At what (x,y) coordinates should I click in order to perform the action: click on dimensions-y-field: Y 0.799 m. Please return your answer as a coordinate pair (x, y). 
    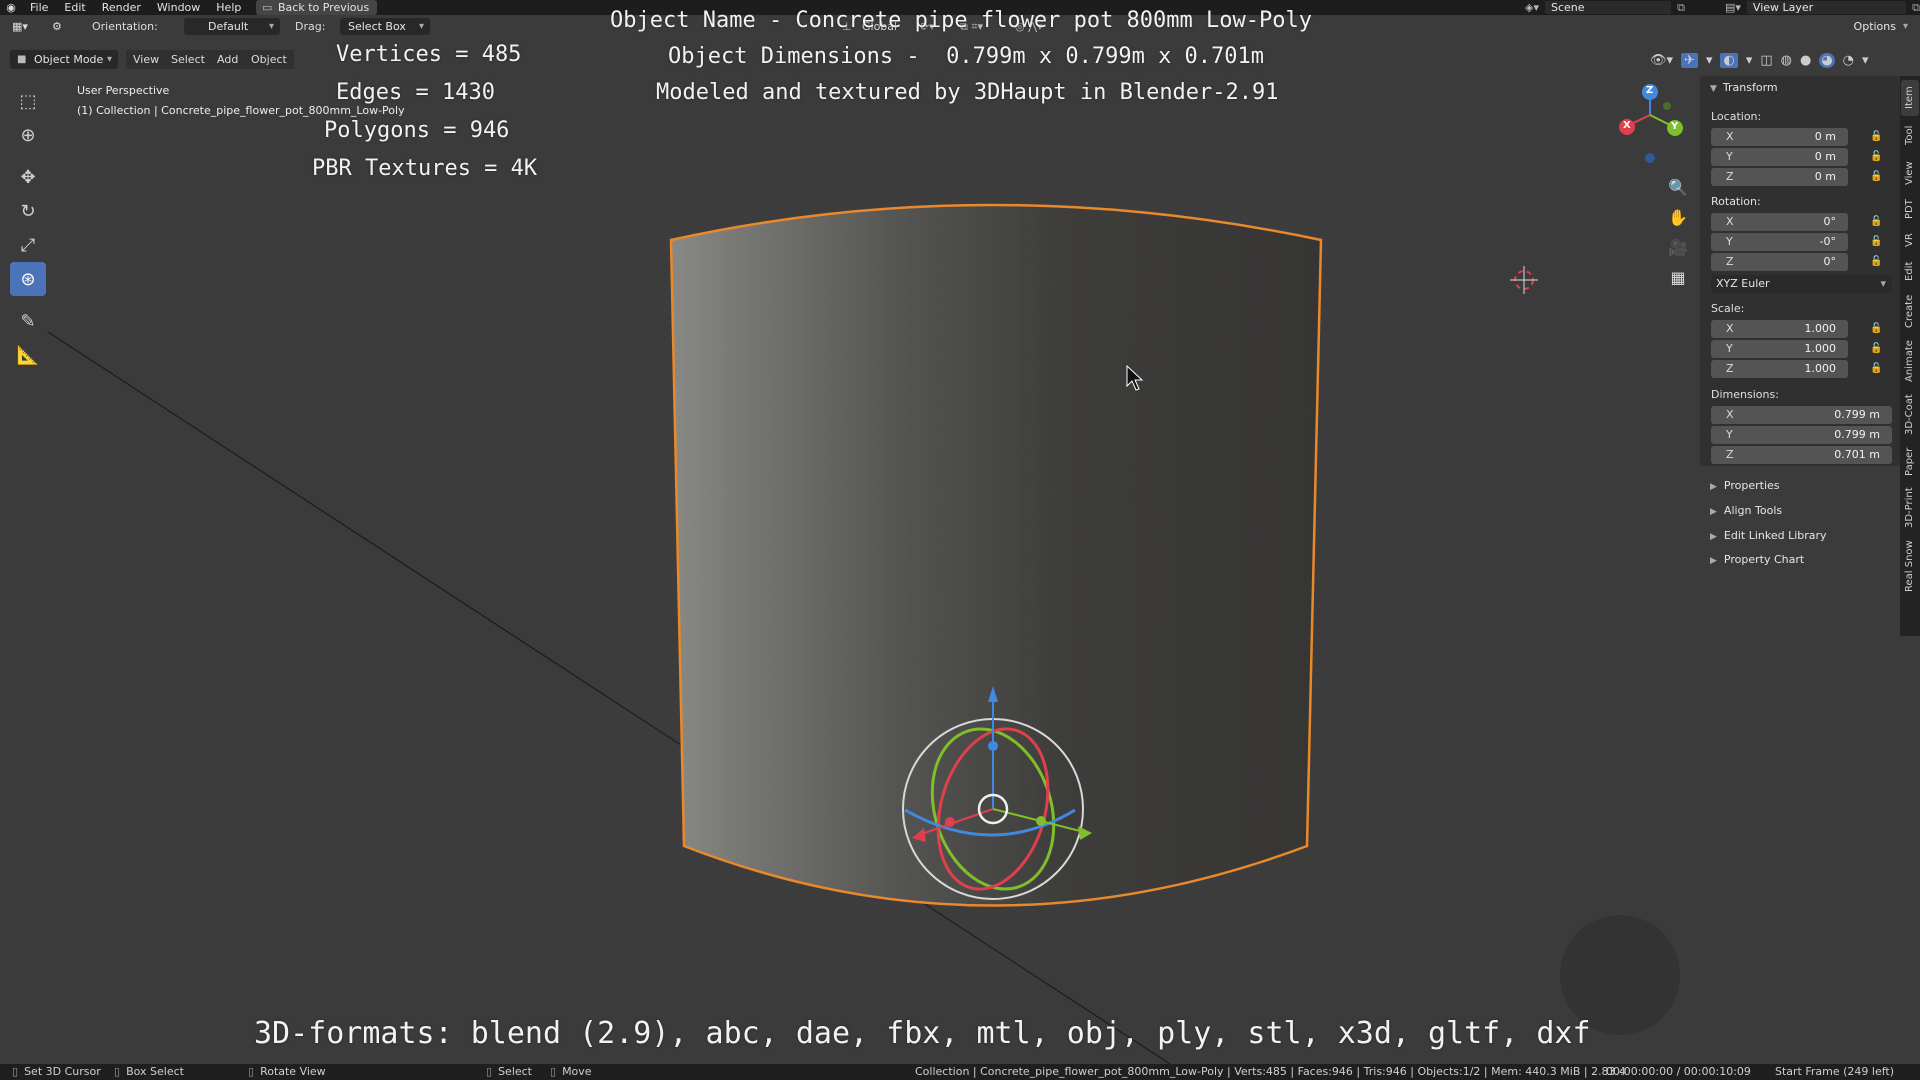
    Looking at the image, I should click on (1801, 435).